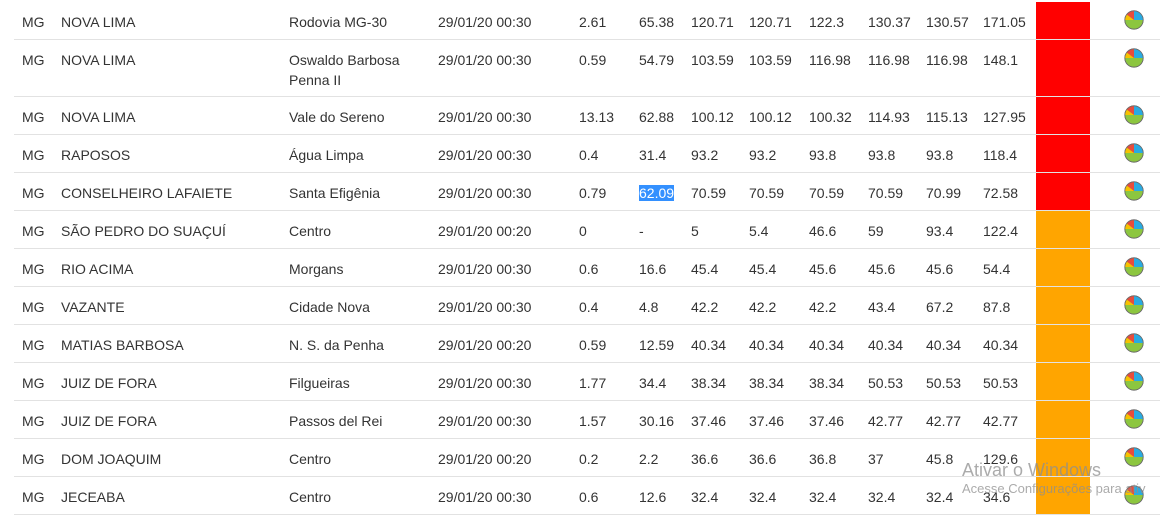 The height and width of the screenshot is (515, 1160). What do you see at coordinates (709, 421) in the screenshot?
I see `rainfall-value: 37.46` at bounding box center [709, 421].